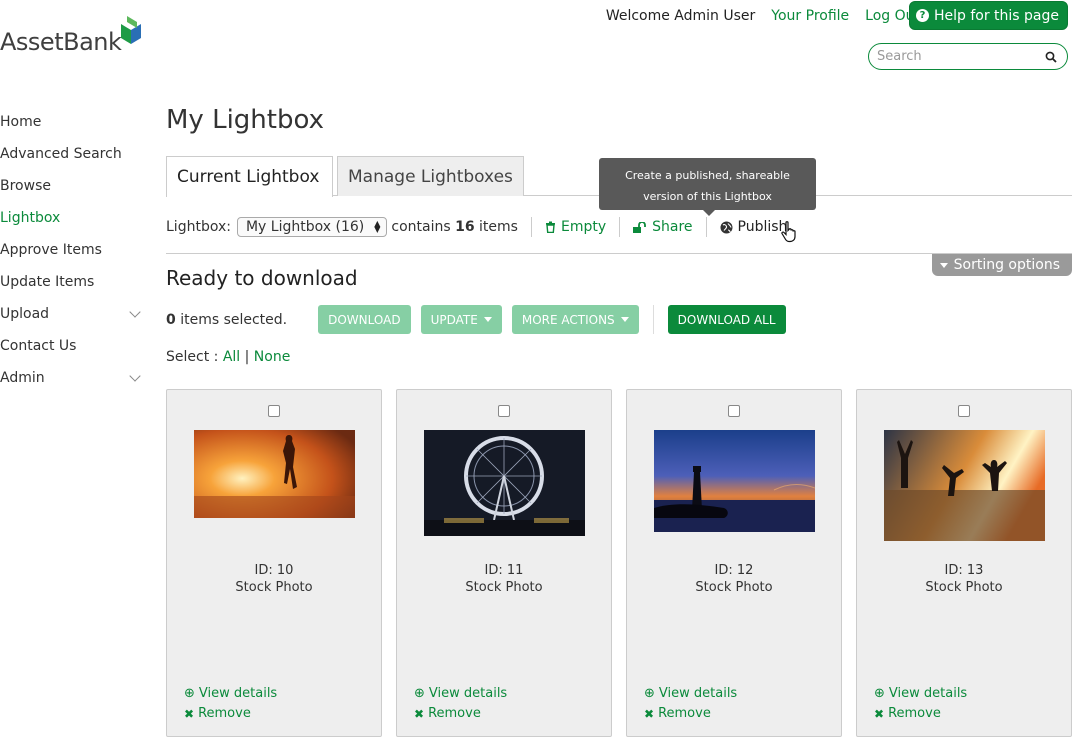  Describe the element at coordinates (550, 227) in the screenshot. I see `trash-icon` at that location.